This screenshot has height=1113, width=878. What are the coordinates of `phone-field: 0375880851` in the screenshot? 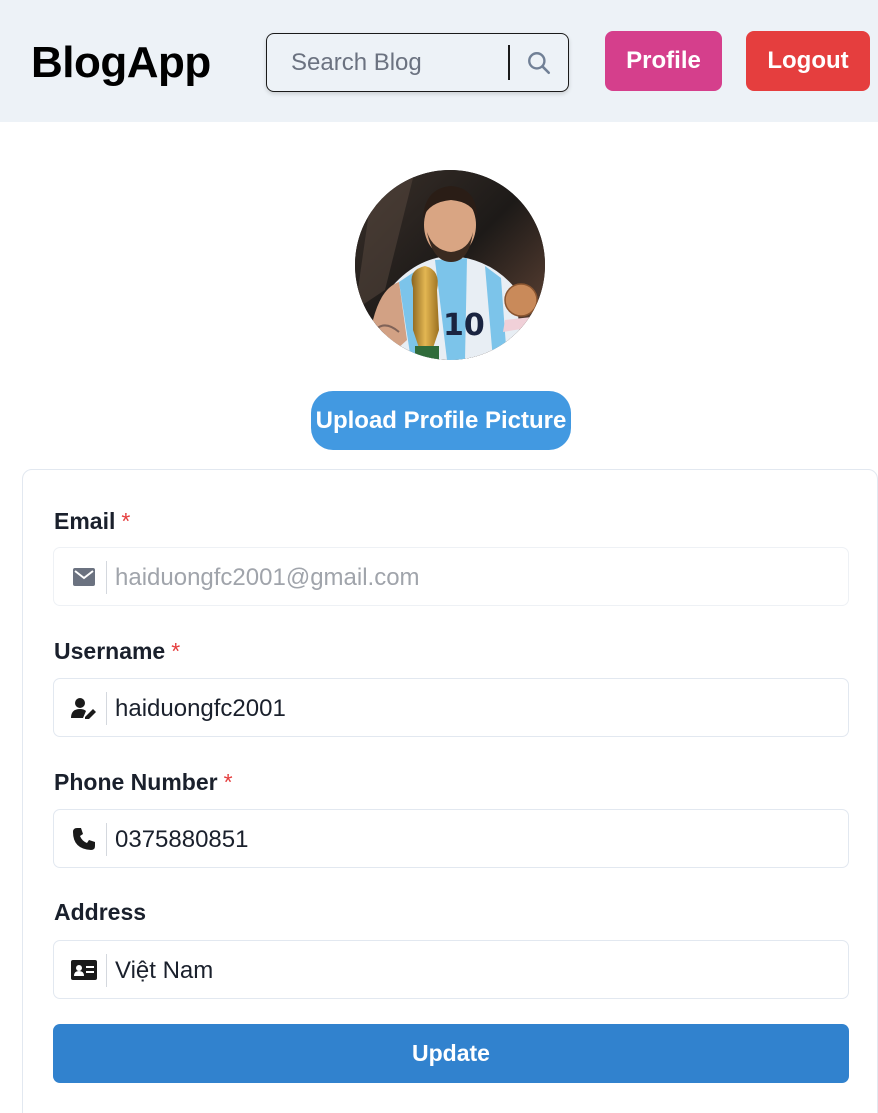 It's located at (451, 838).